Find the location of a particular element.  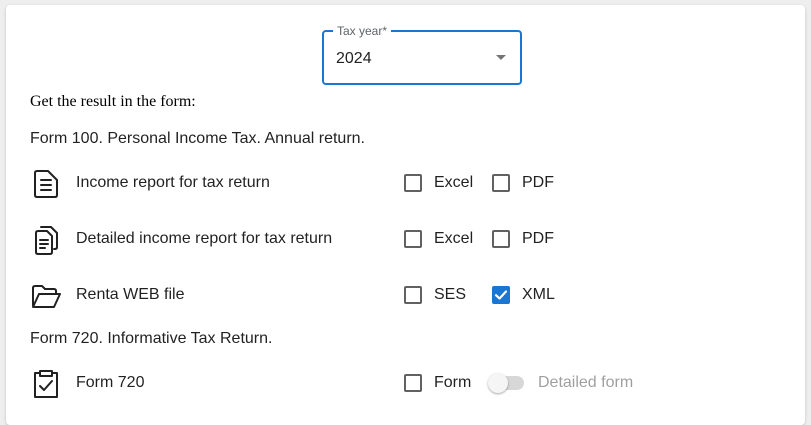

row-renta-web: Renta WEB file SES XML is located at coordinates (405, 294).